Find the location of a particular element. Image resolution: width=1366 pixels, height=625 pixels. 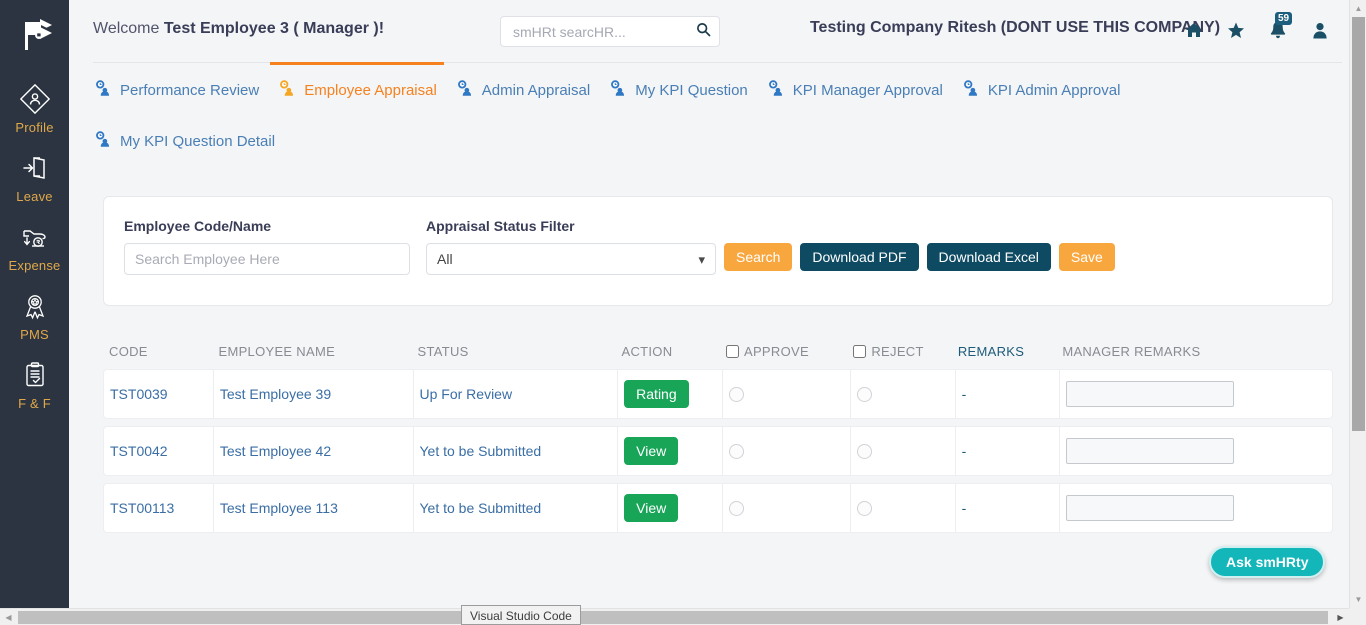

download-excel-button: Download Excel is located at coordinates (988, 257).